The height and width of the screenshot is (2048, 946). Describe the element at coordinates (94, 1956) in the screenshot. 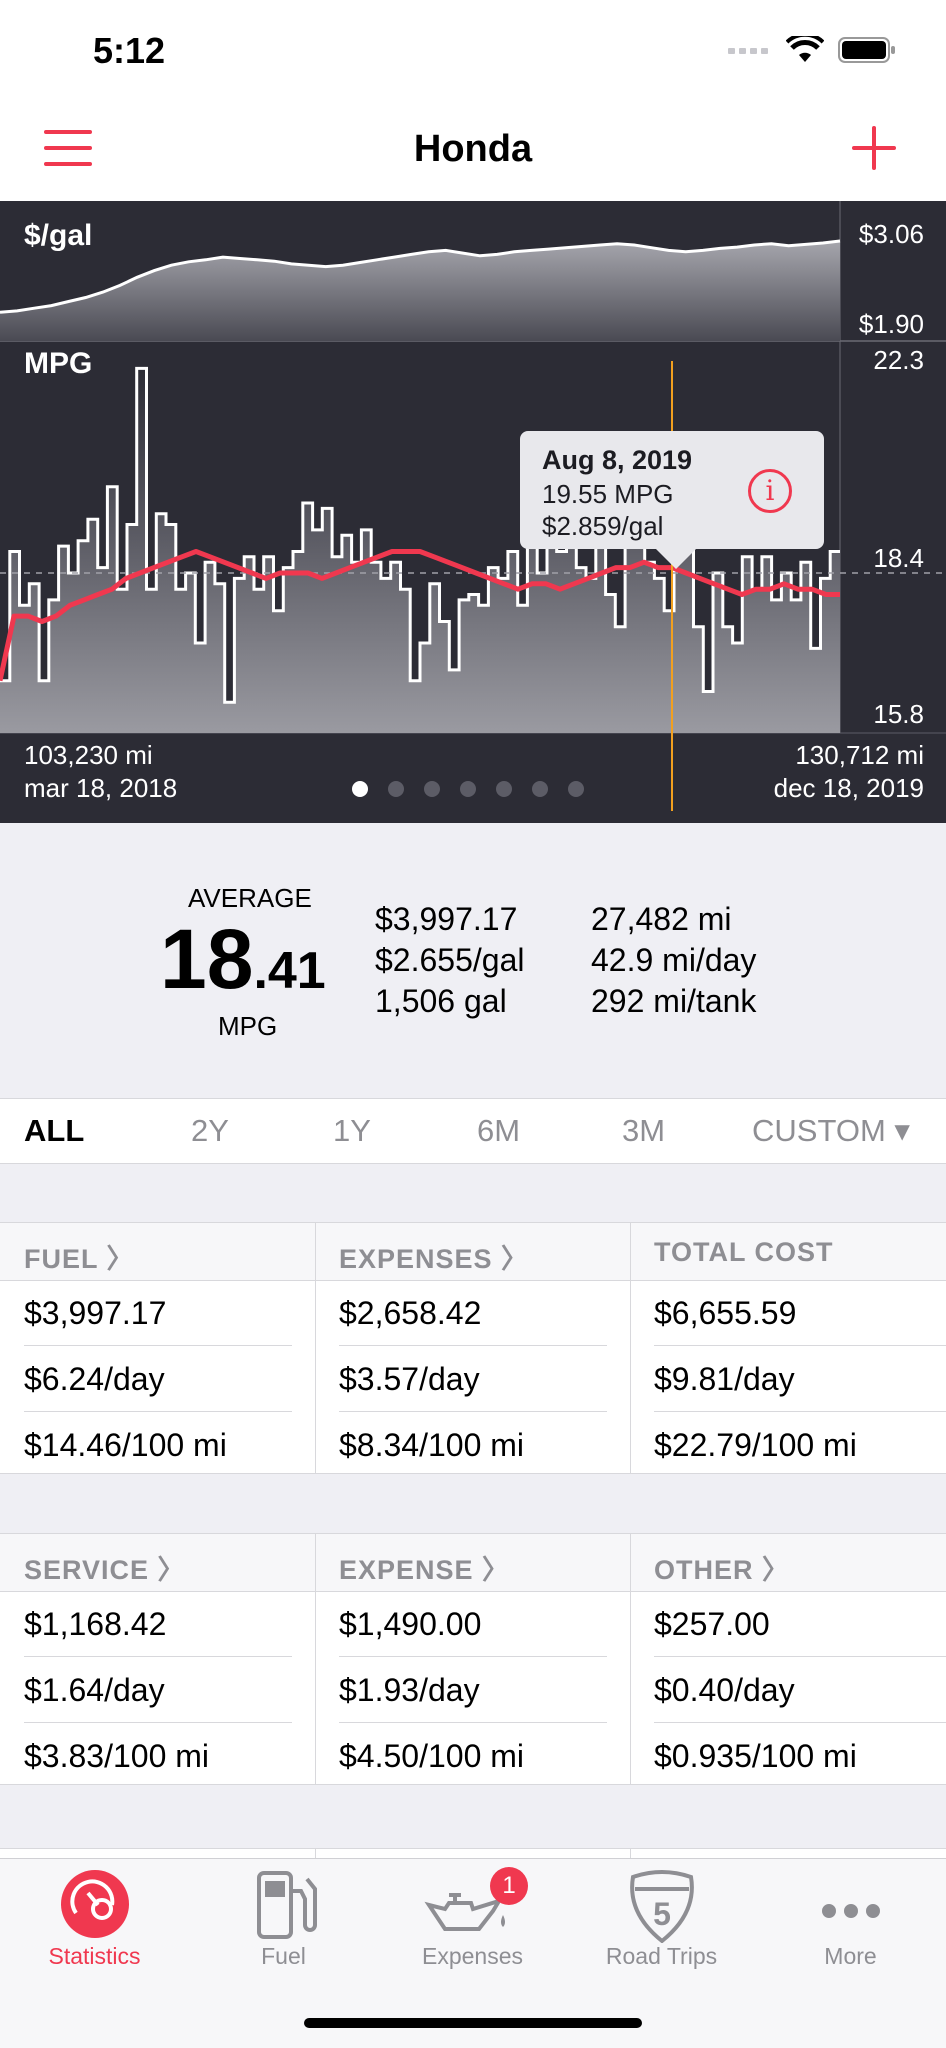

I see `tab-statistics-label: Statistics` at that location.